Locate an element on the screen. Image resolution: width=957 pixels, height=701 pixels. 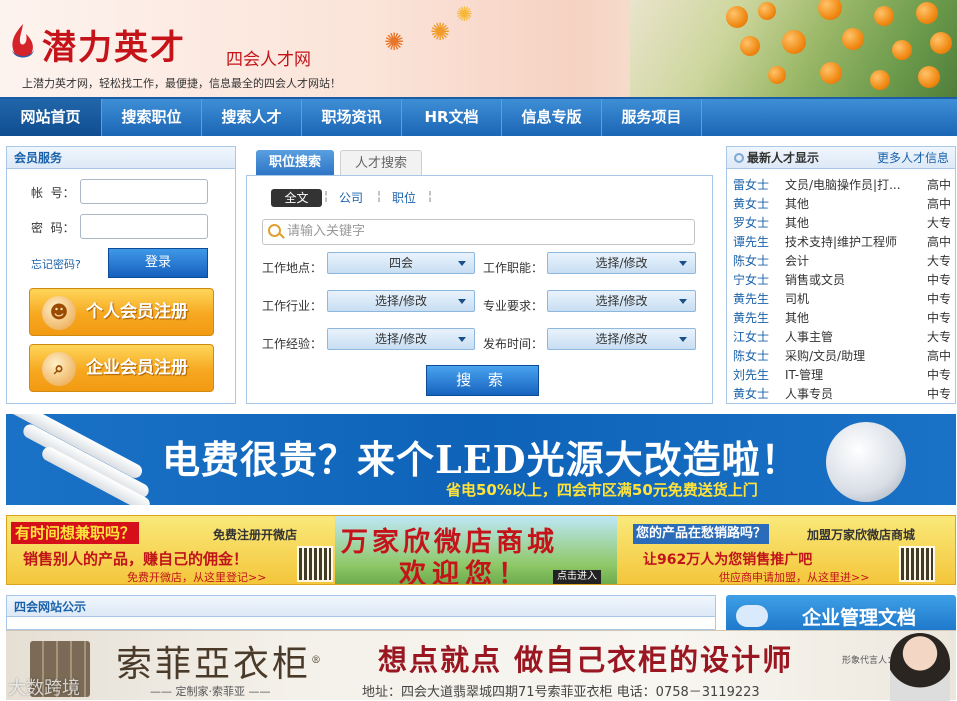
talent-name: 刘先生 is located at coordinates (751, 375).